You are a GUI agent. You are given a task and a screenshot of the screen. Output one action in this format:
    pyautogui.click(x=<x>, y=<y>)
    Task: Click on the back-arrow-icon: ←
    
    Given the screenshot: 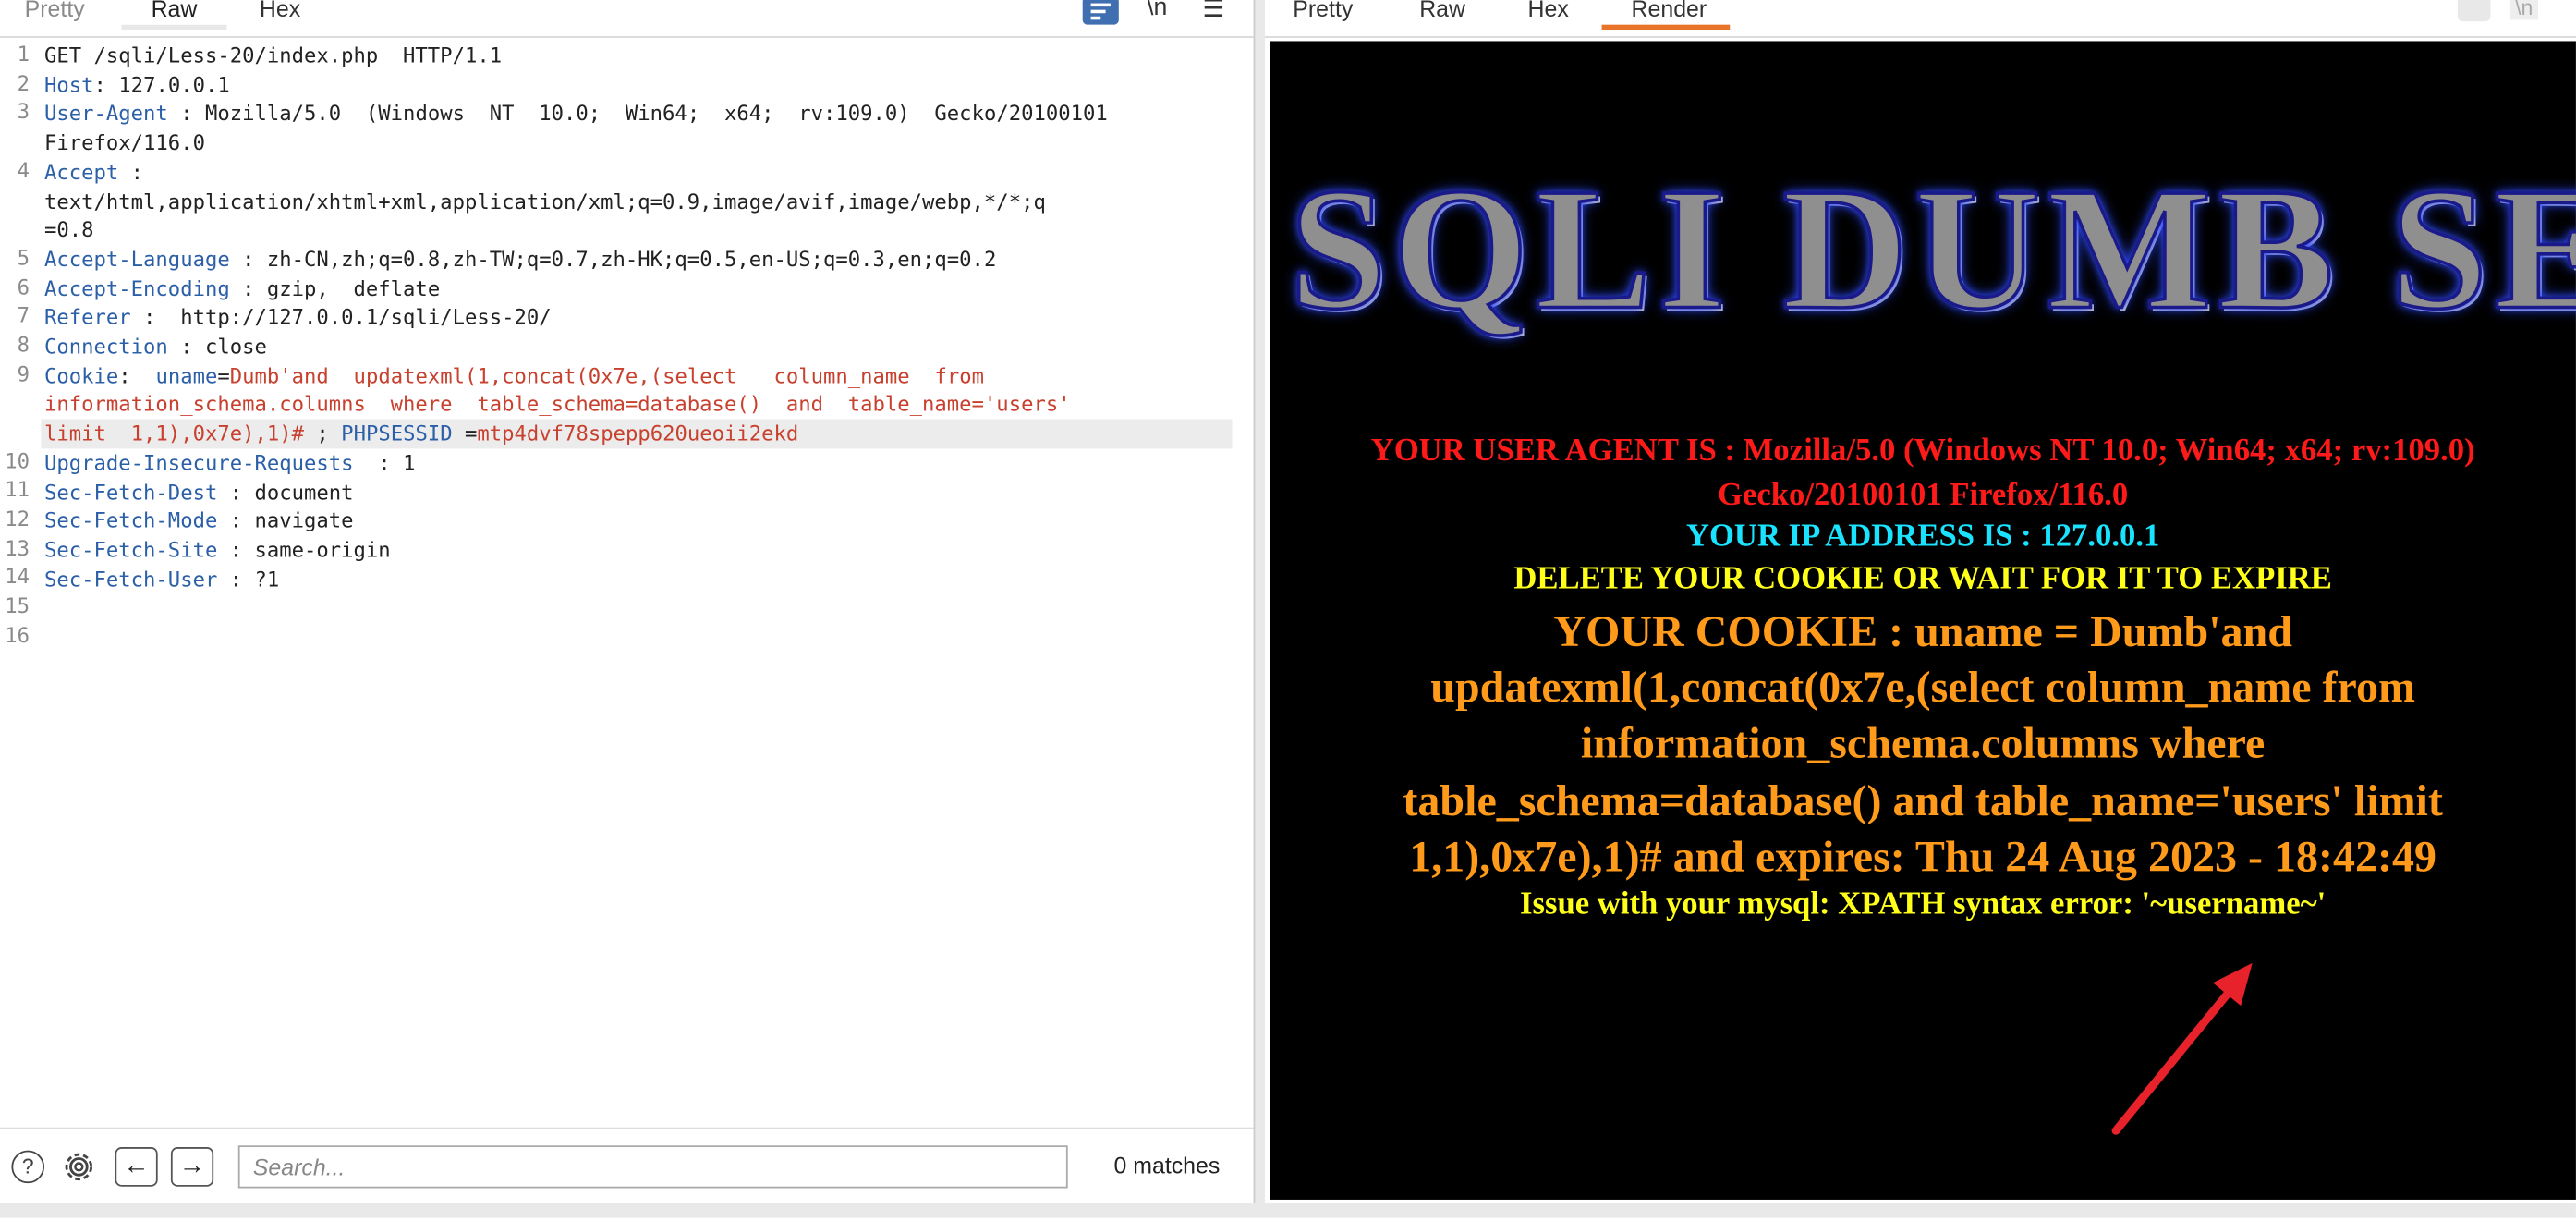 What is the action you would take?
    pyautogui.click(x=136, y=1167)
    